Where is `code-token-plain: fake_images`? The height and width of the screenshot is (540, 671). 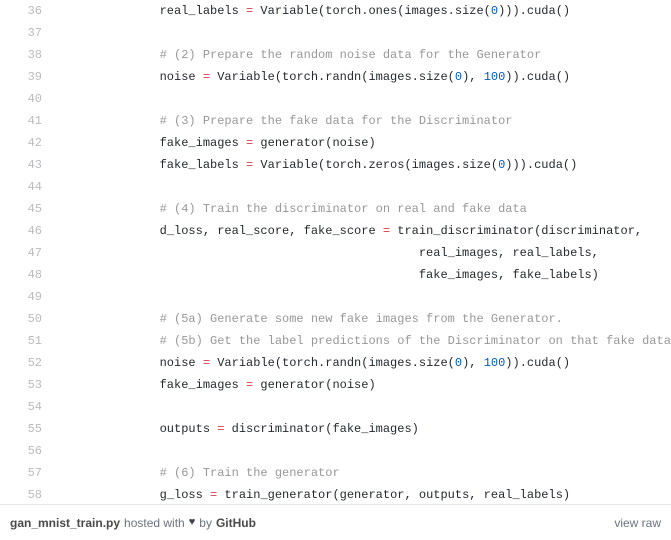 code-token-plain: fake_images is located at coordinates (174, 385).